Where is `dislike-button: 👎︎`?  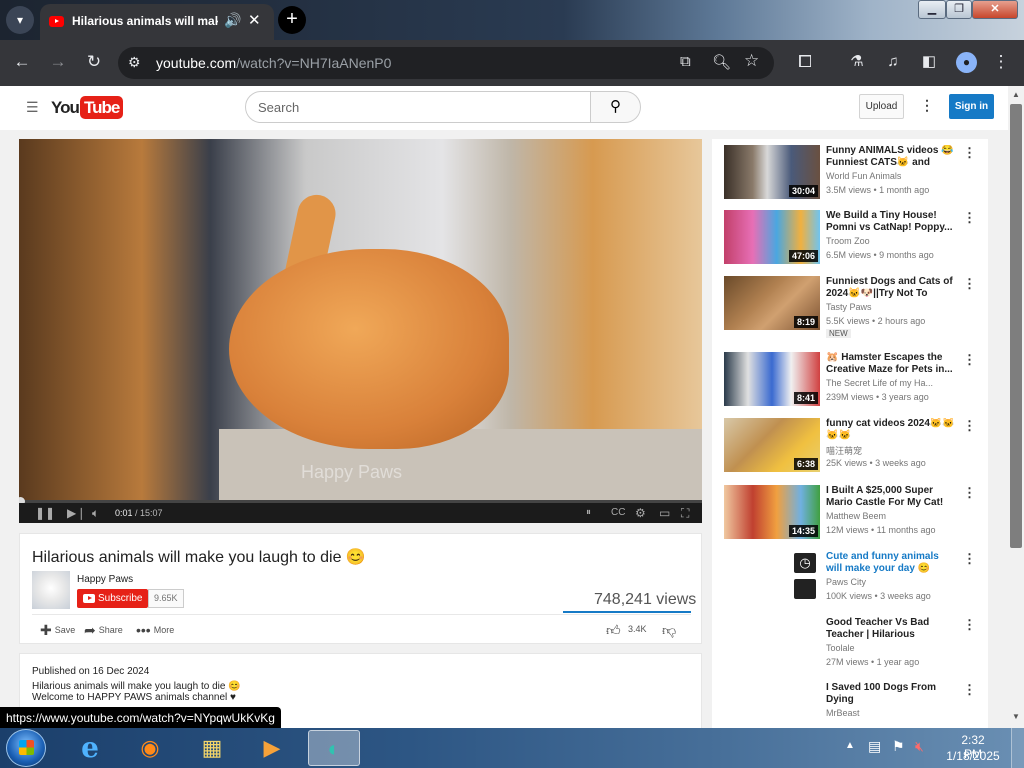
dislike-button: 👎︎ is located at coordinates (670, 630).